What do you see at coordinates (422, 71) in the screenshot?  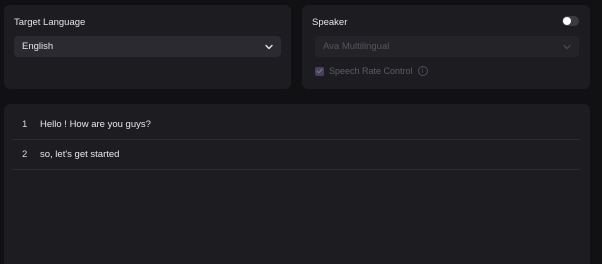 I see `info-icon: i` at bounding box center [422, 71].